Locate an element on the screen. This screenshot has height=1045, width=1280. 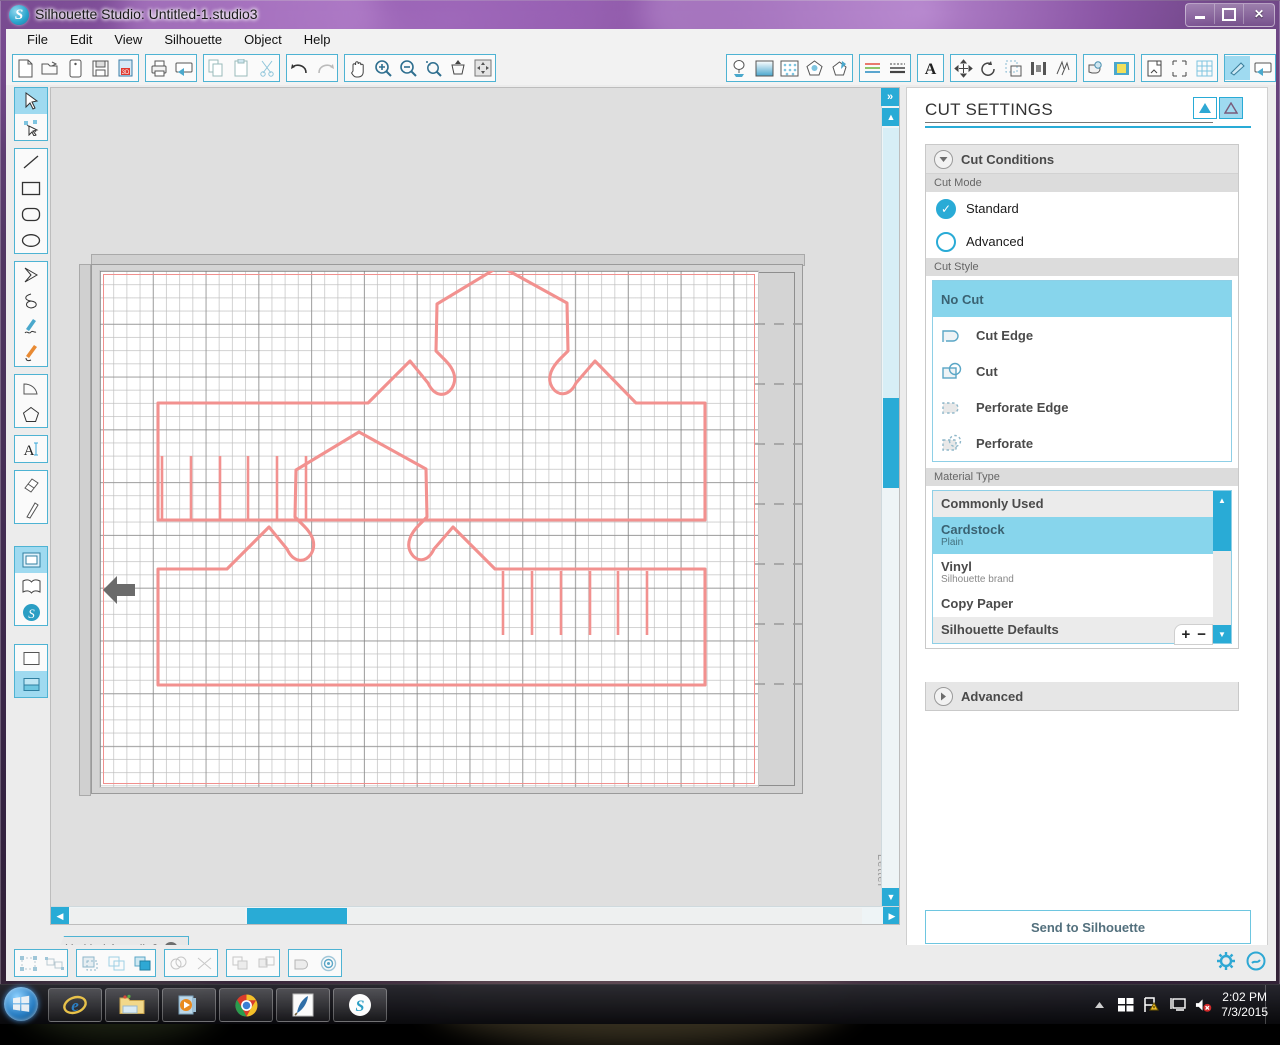
material-item-cardstock: Cardstock Plain is located at coordinates (1082, 535).